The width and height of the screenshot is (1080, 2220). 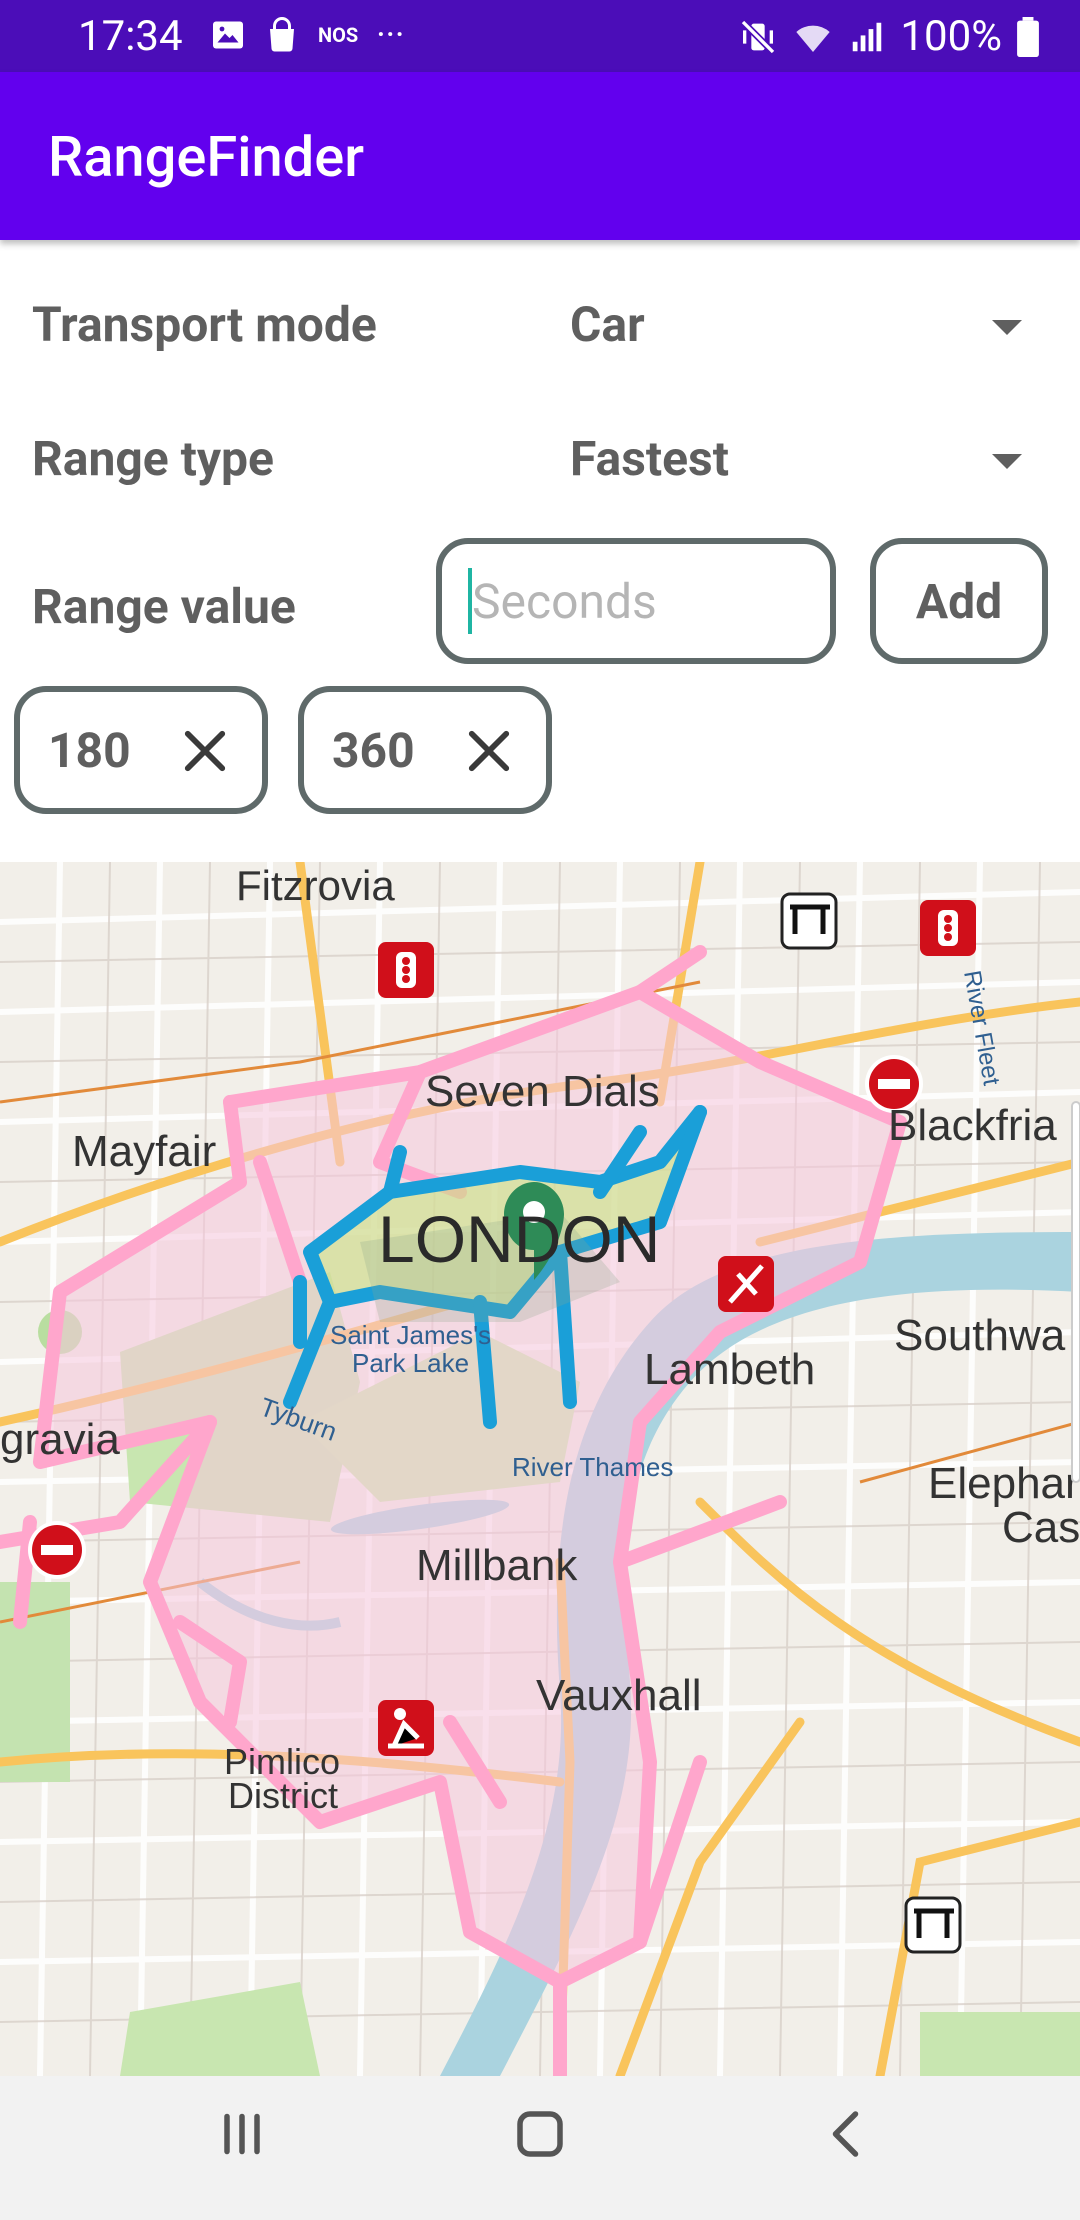 What do you see at coordinates (315, 885) in the screenshot?
I see `map-label: Fitzrovia` at bounding box center [315, 885].